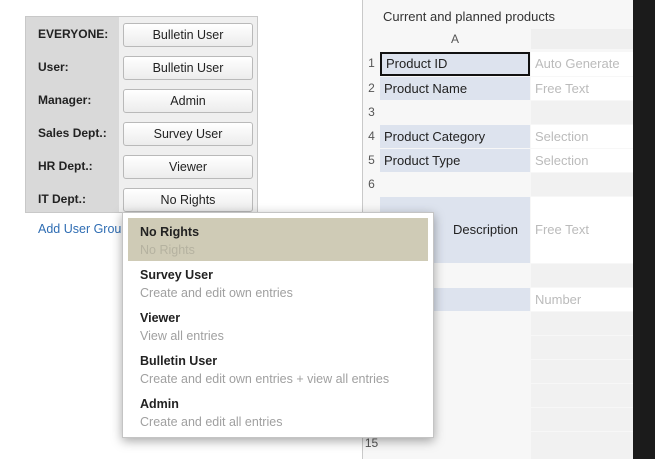 Image resolution: width=655 pixels, height=459 pixels. What do you see at coordinates (371, 88) in the screenshot?
I see `row-number: 2` at bounding box center [371, 88].